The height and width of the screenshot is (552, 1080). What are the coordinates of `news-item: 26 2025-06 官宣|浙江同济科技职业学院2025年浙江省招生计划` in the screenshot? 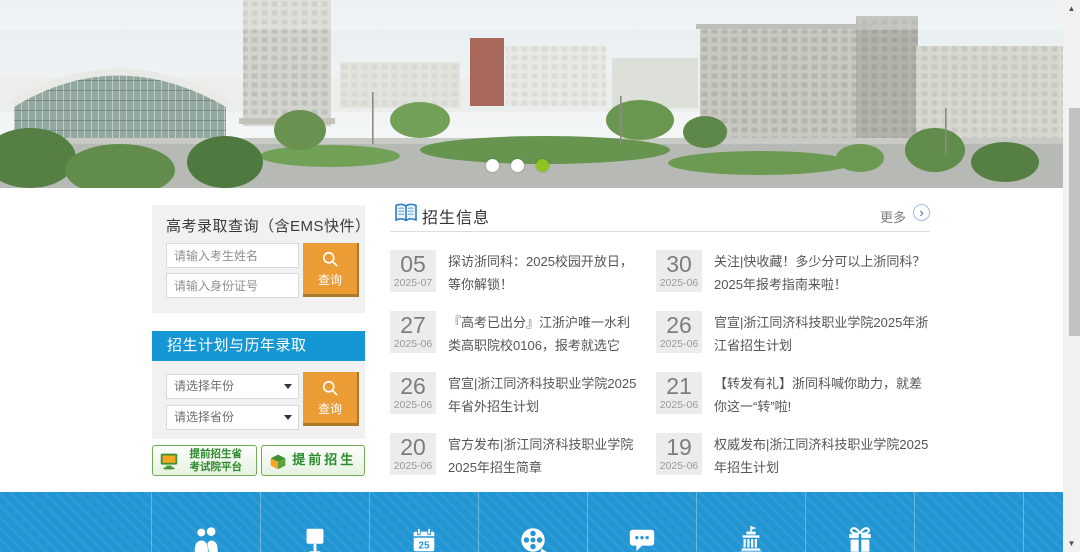 It's located at (793, 334).